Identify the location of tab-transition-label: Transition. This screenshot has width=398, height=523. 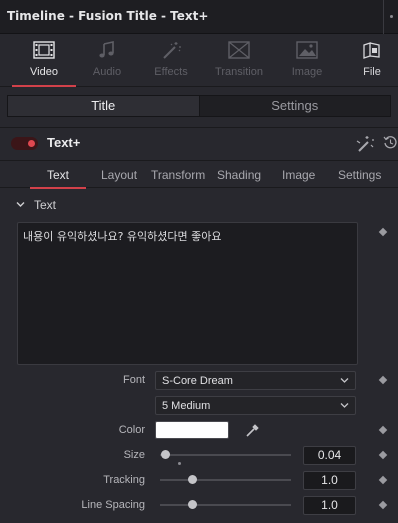
(239, 72).